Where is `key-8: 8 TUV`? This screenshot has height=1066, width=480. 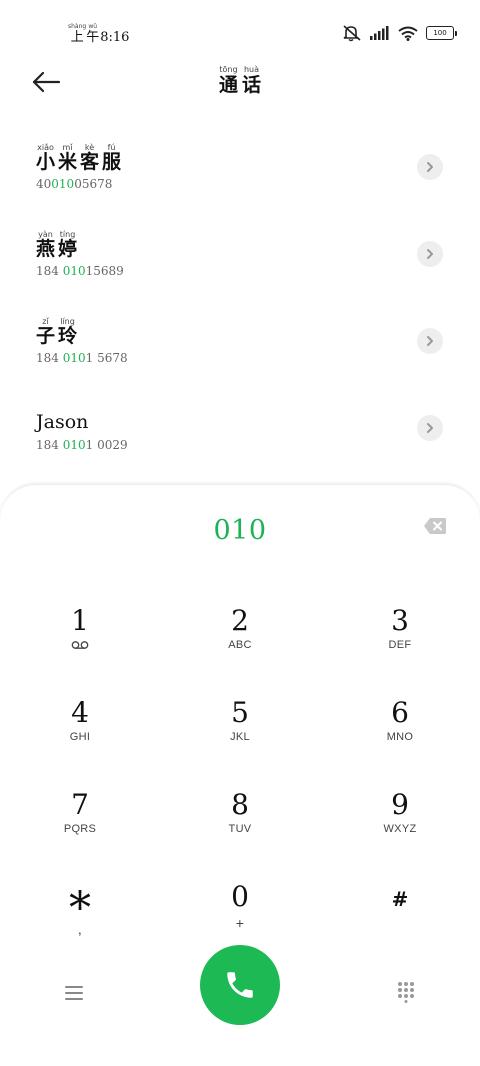 key-8: 8 TUV is located at coordinates (240, 829).